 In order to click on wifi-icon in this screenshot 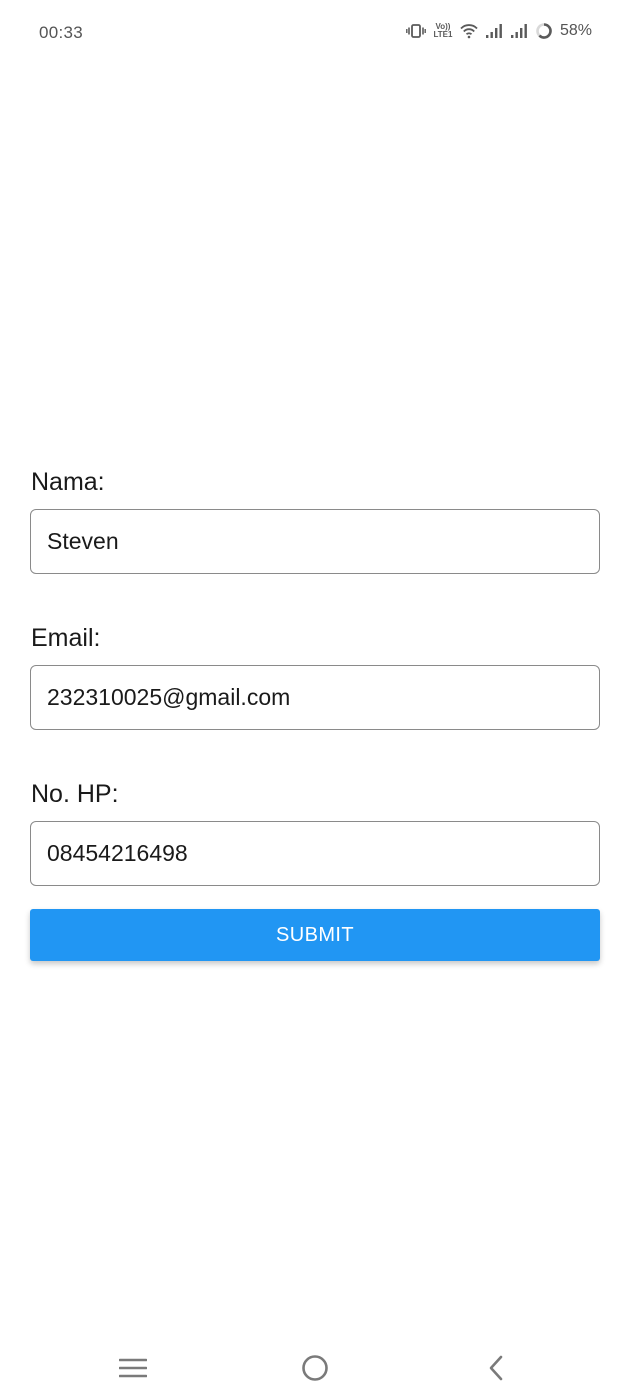, I will do `click(469, 31)`.